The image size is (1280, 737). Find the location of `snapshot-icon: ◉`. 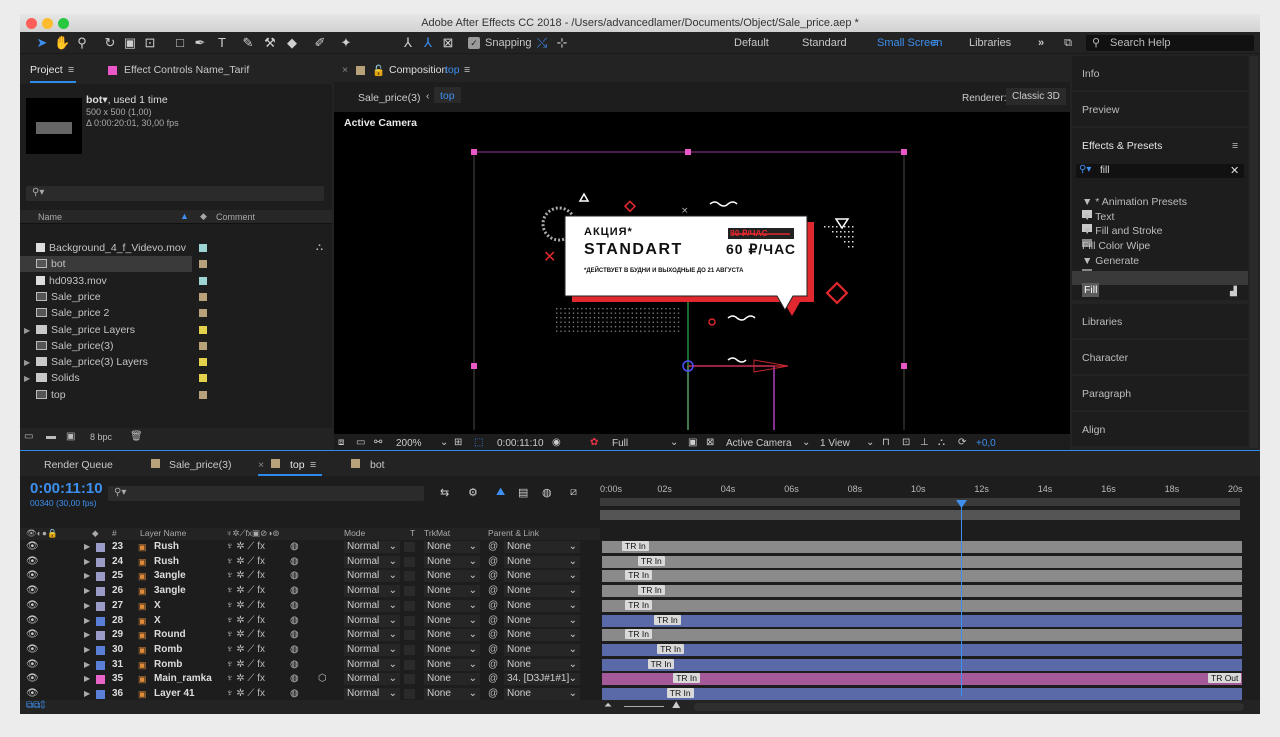

snapshot-icon: ◉ is located at coordinates (556, 442).